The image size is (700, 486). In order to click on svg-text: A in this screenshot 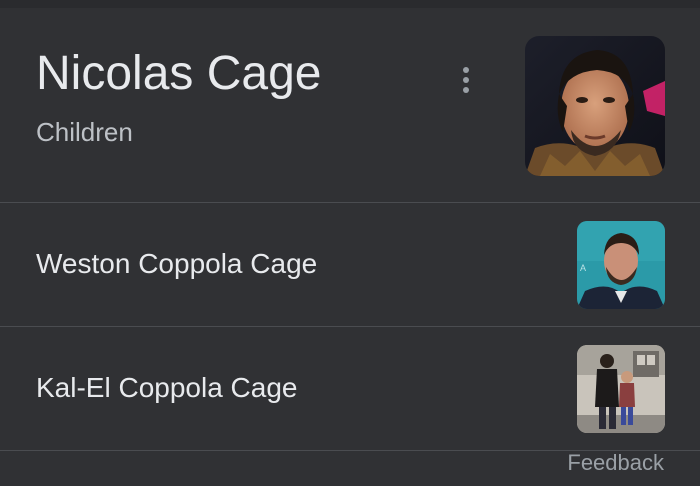, I will do `click(583, 268)`.